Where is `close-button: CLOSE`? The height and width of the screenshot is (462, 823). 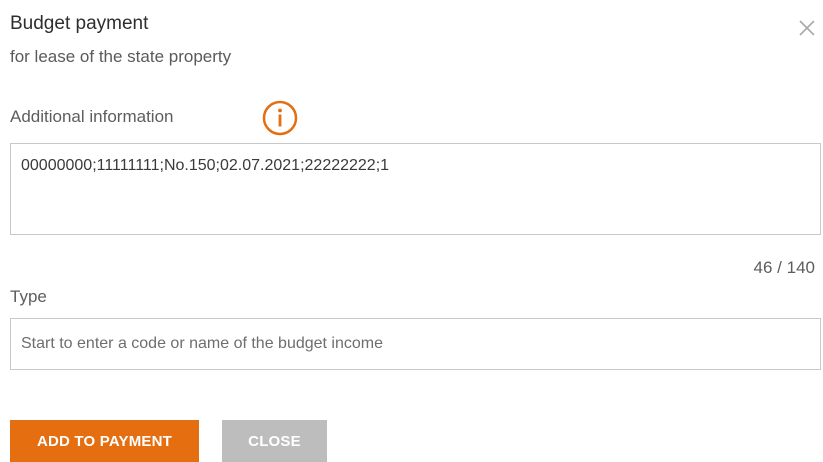
close-button: CLOSE is located at coordinates (274, 441).